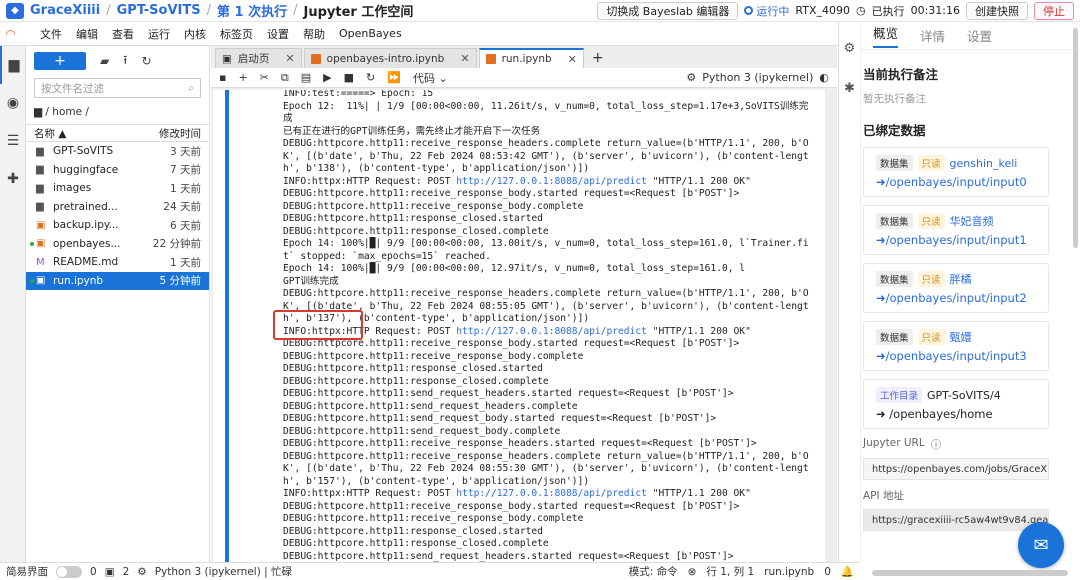 The width and height of the screenshot is (1080, 580). I want to click on cursor-position: 行 1, 列 1, so click(730, 571).